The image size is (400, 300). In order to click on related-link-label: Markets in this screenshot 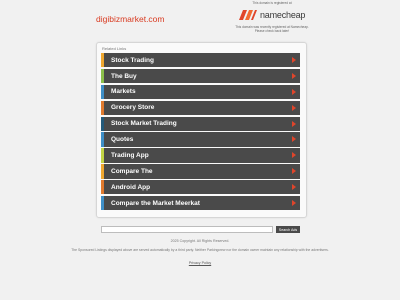, I will do `click(123, 92)`.